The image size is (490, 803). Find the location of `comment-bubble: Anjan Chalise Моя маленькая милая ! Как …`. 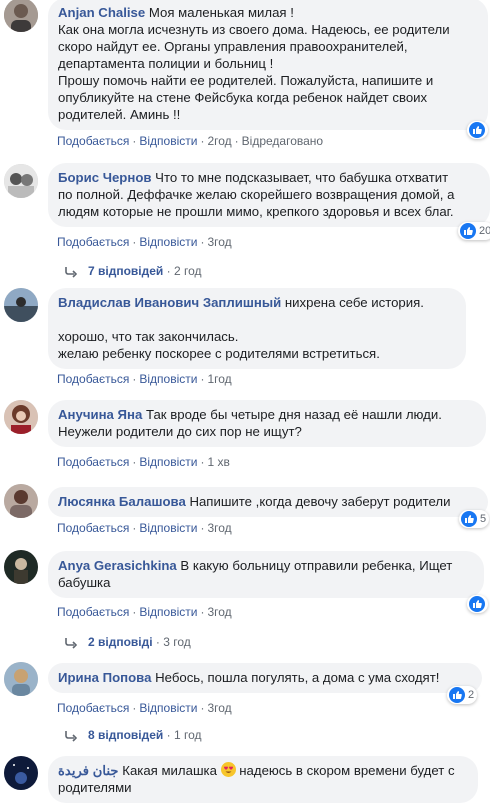

comment-bubble: Anjan Chalise Моя маленькая милая ! Как … is located at coordinates (268, 65).